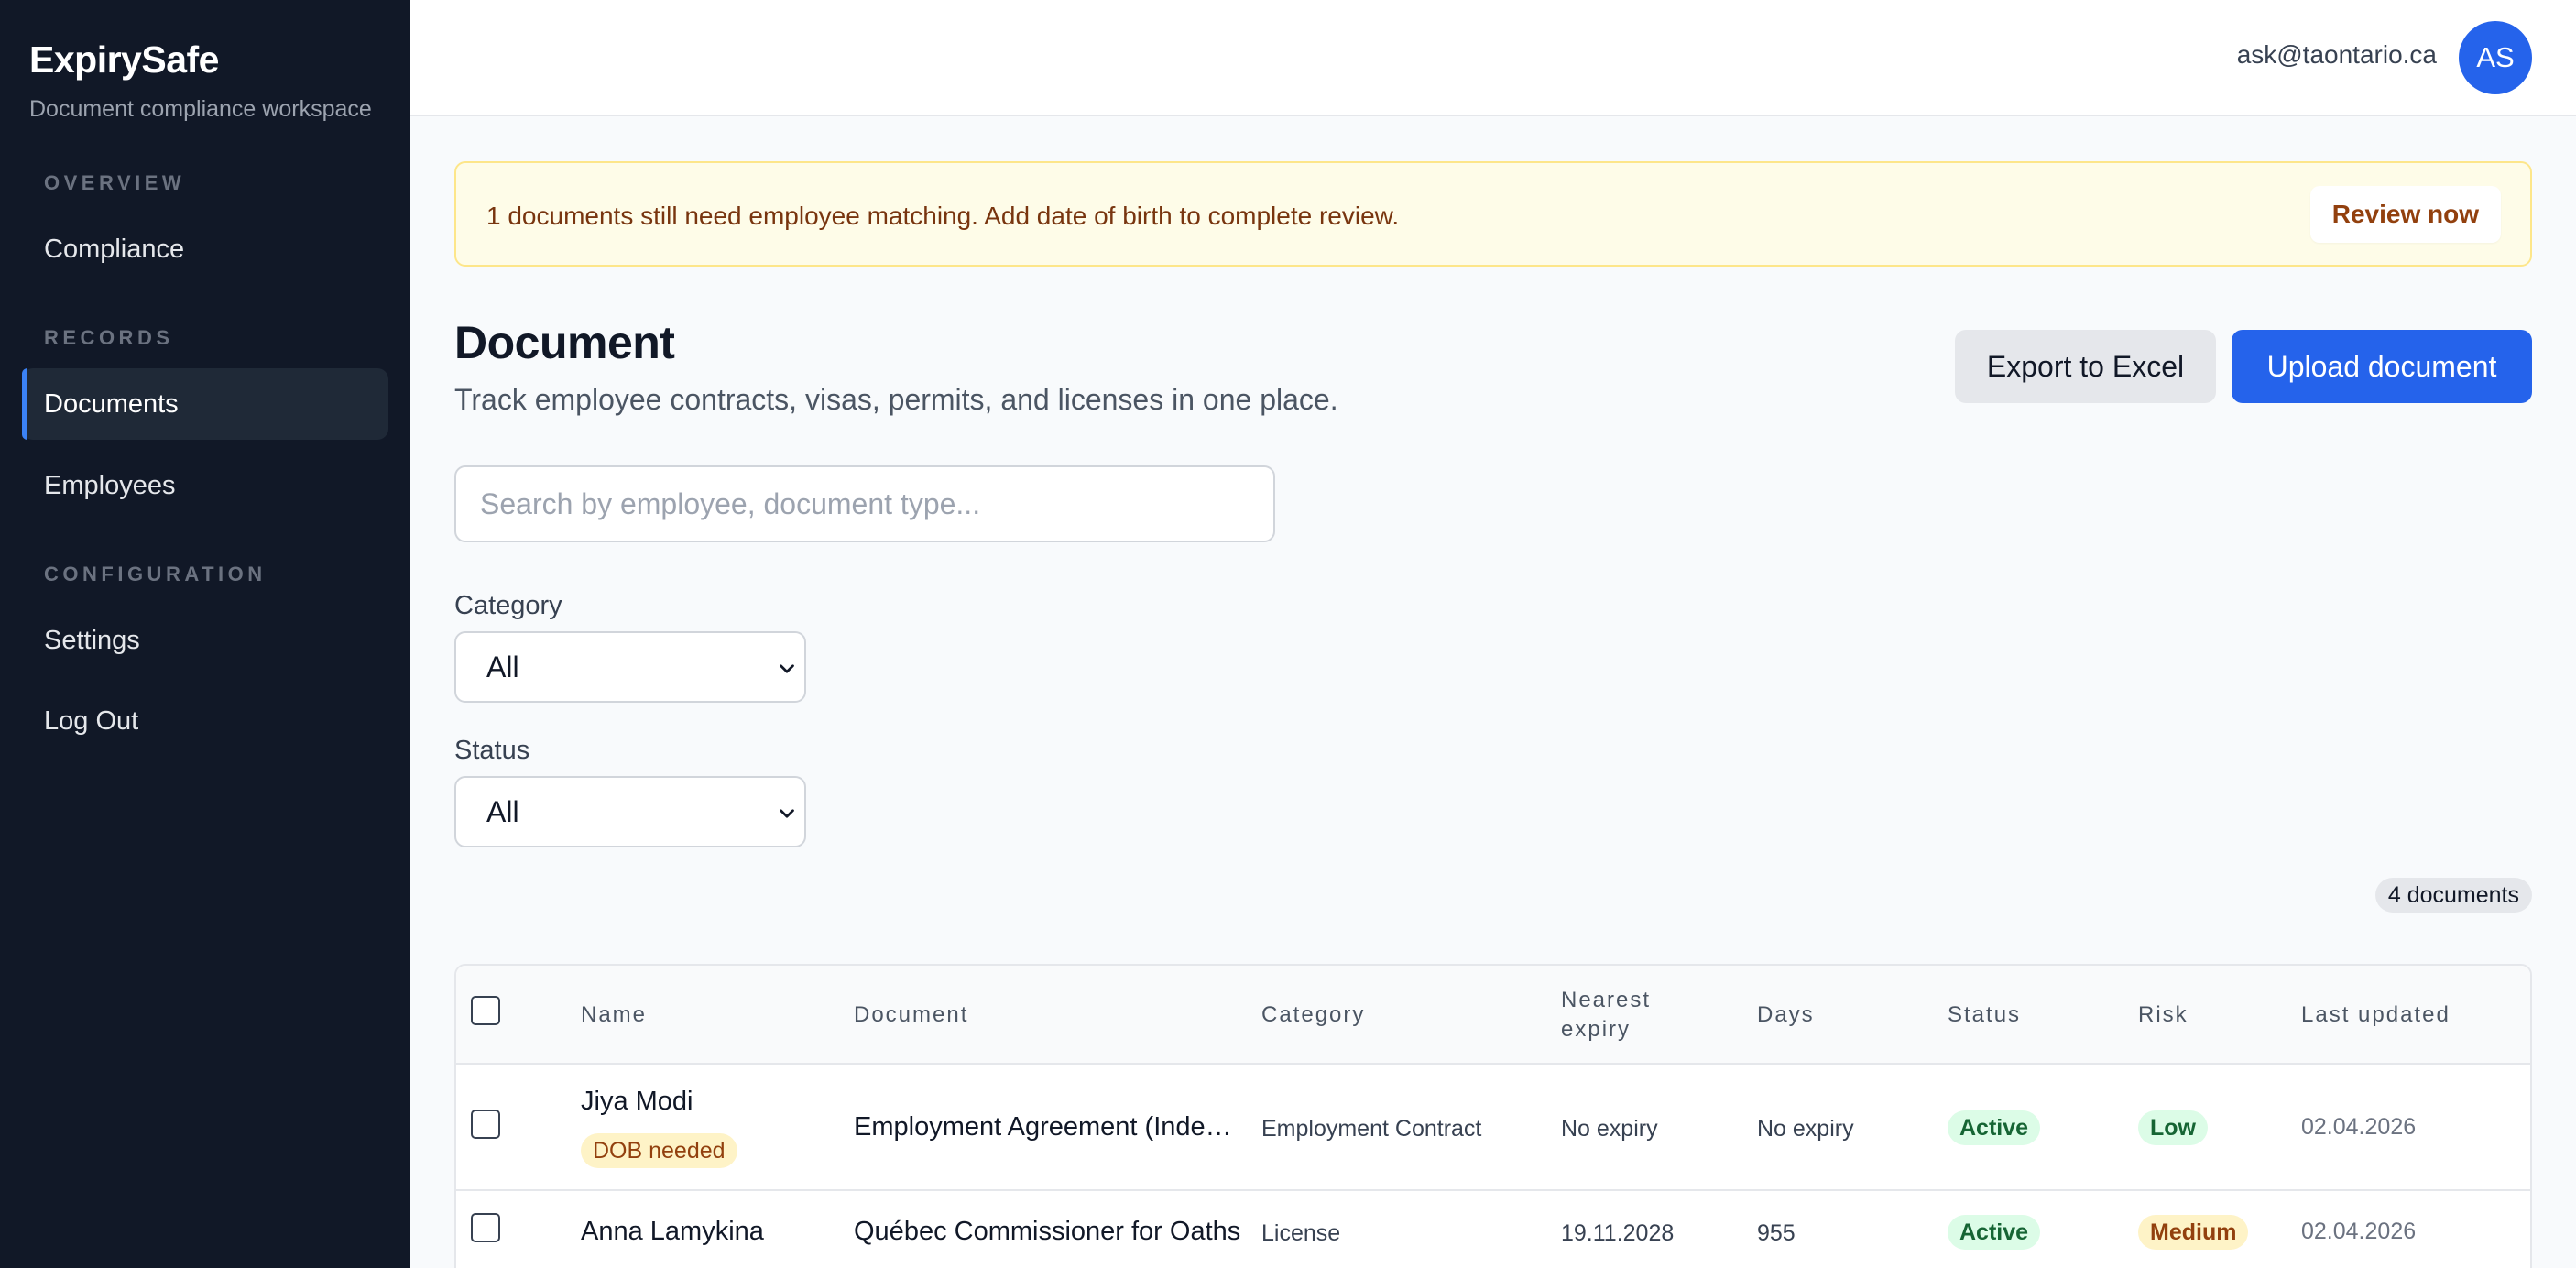 Image resolution: width=2576 pixels, height=1268 pixels. I want to click on risk-badge: Medium, so click(2194, 1233).